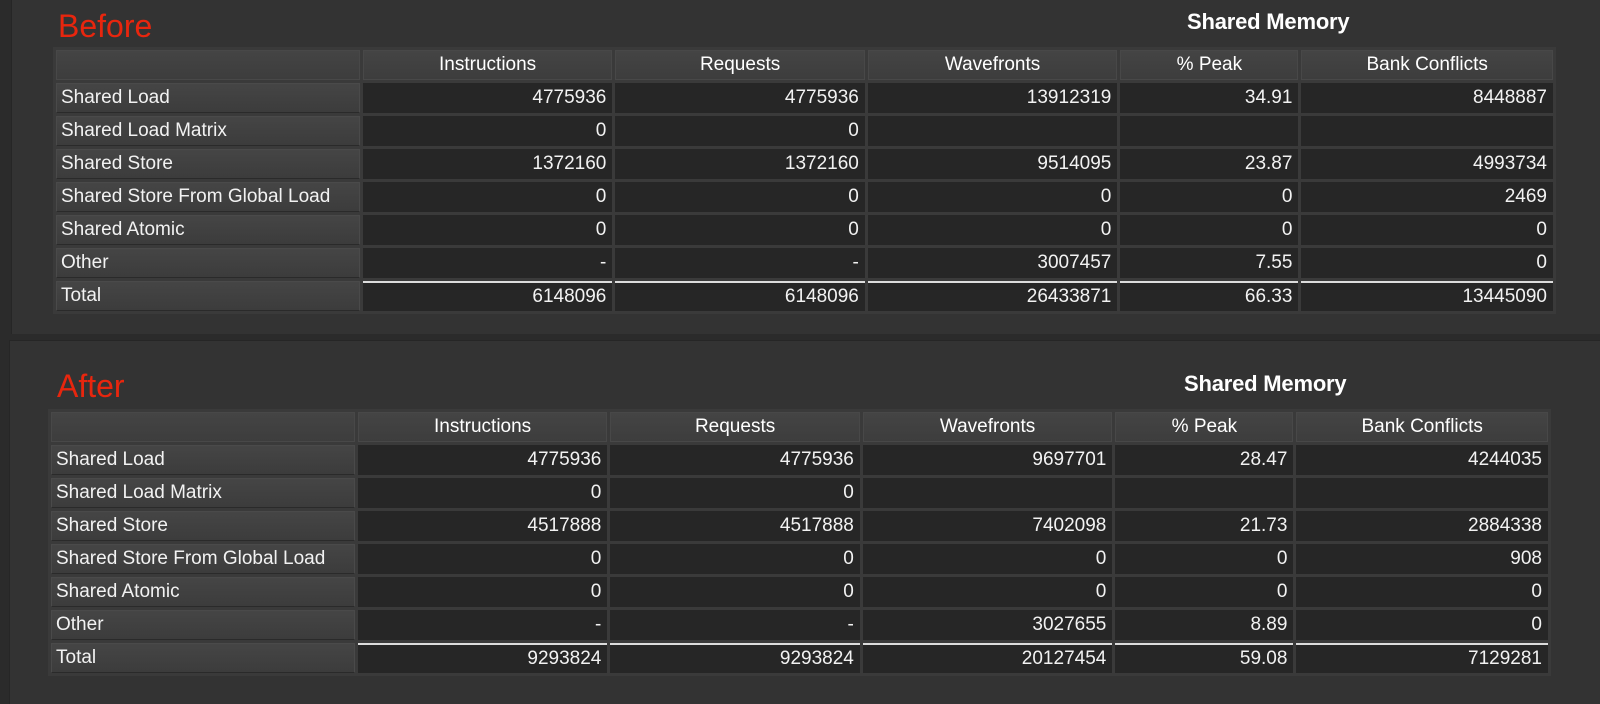 This screenshot has width=1600, height=704. Describe the element at coordinates (987, 460) in the screenshot. I see `cell-wavefronts: 9697701` at that location.